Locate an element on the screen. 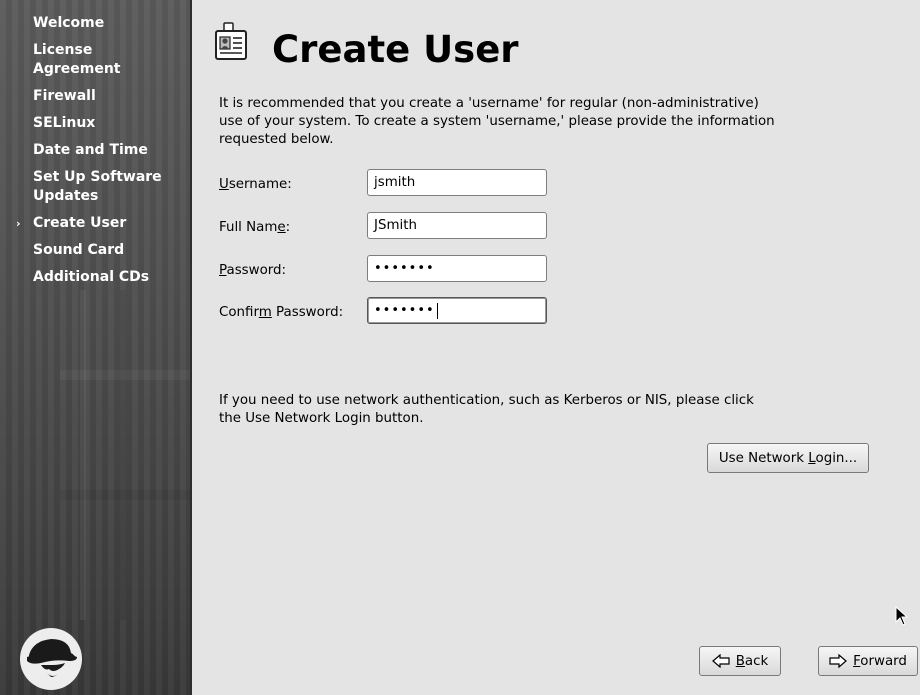 This screenshot has width=920, height=695. fullname-label: Full Name: is located at coordinates (255, 227).